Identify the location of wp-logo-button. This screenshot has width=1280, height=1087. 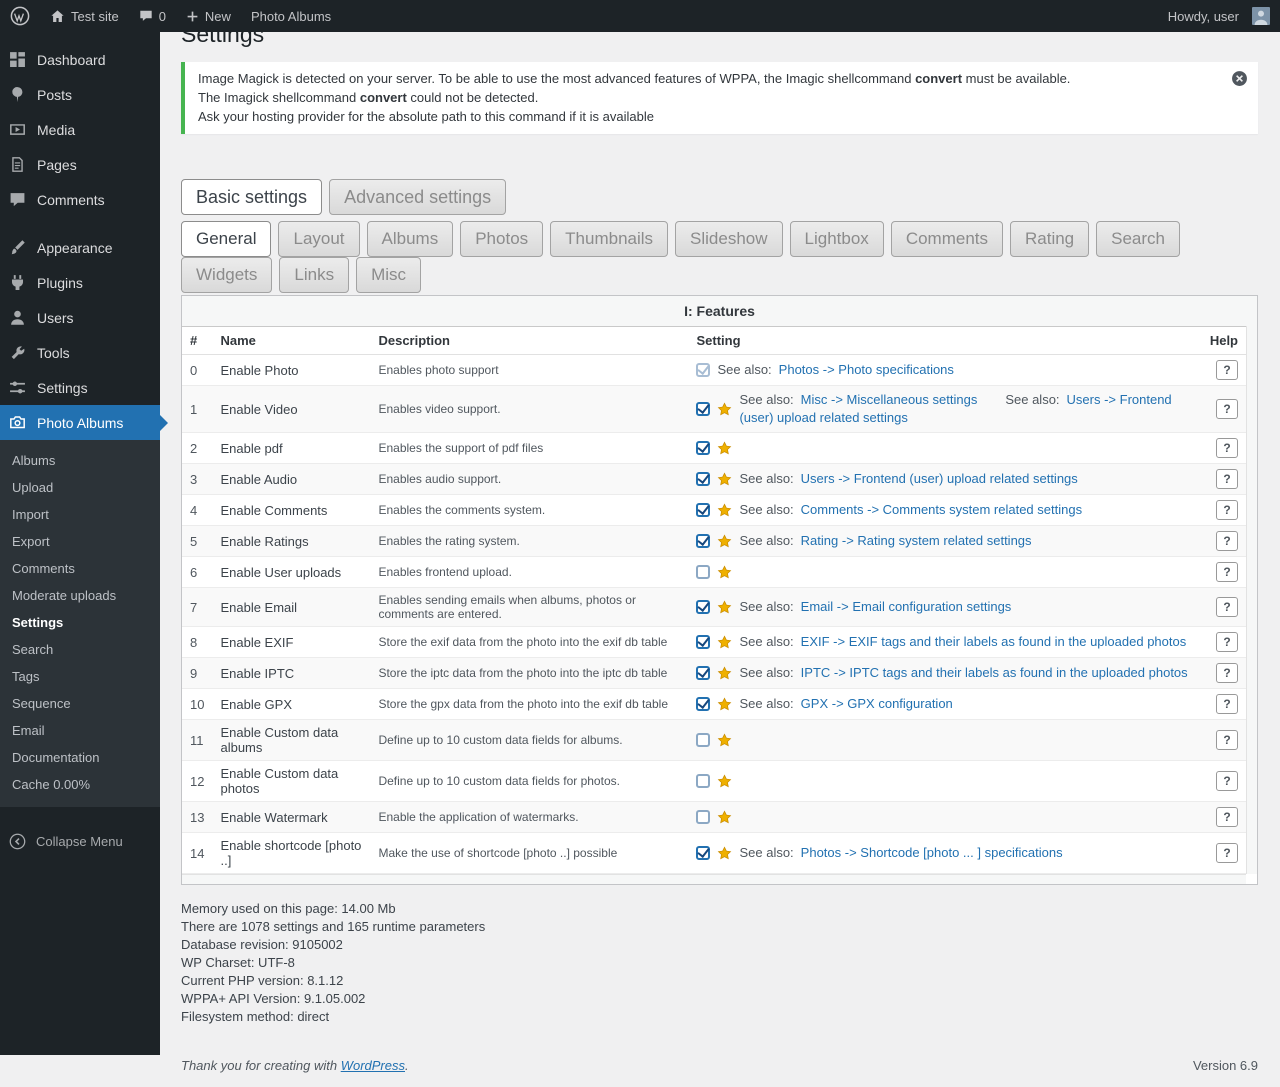
(20, 16).